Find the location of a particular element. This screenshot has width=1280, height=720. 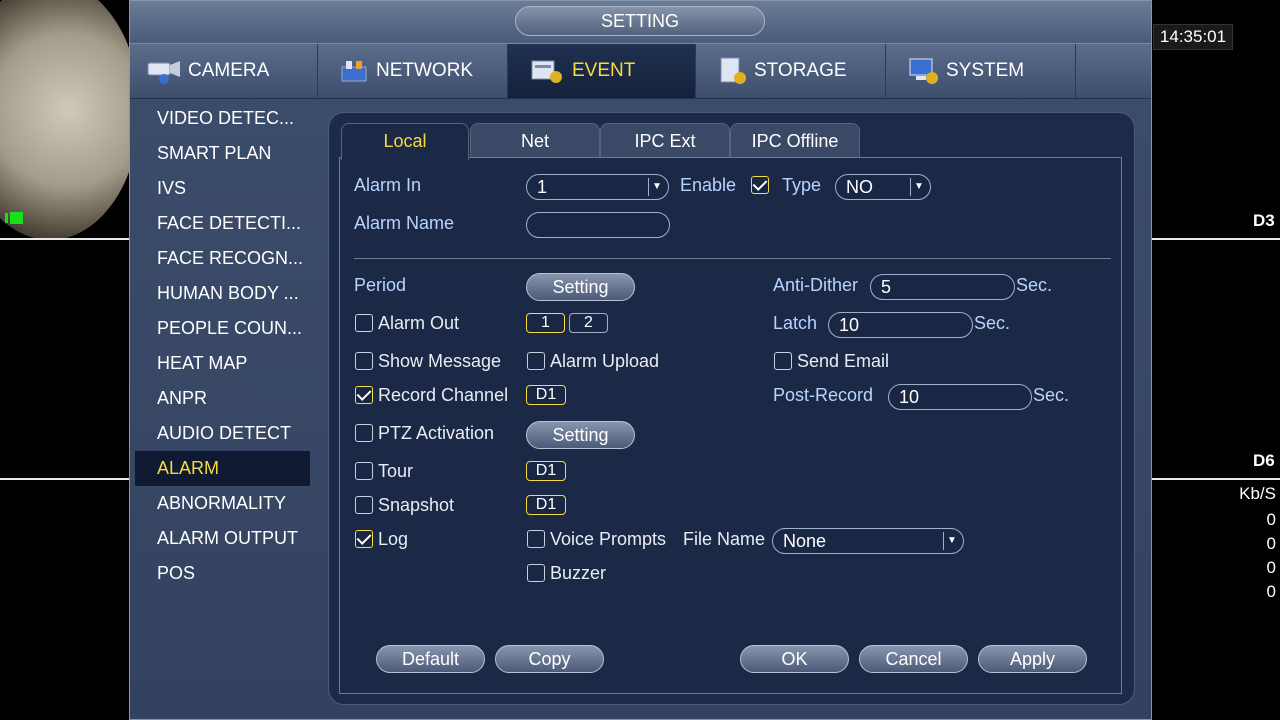

network-icon is located at coordinates (354, 71).